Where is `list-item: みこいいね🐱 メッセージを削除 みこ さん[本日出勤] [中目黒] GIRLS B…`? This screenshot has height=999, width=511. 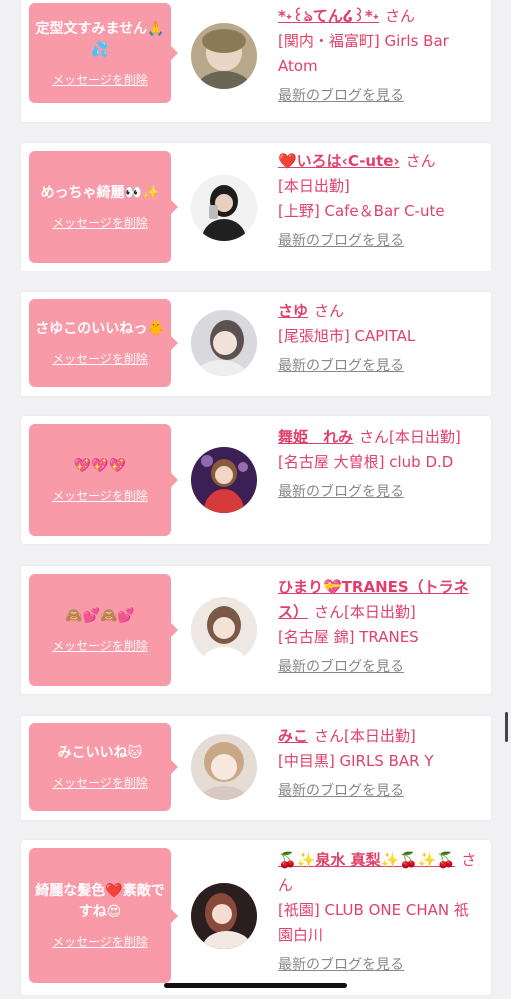 list-item: みこいいね🐱 メッセージを削除 みこ さん[本日出勤] [中目黒] GIRLS B… is located at coordinates (256, 768).